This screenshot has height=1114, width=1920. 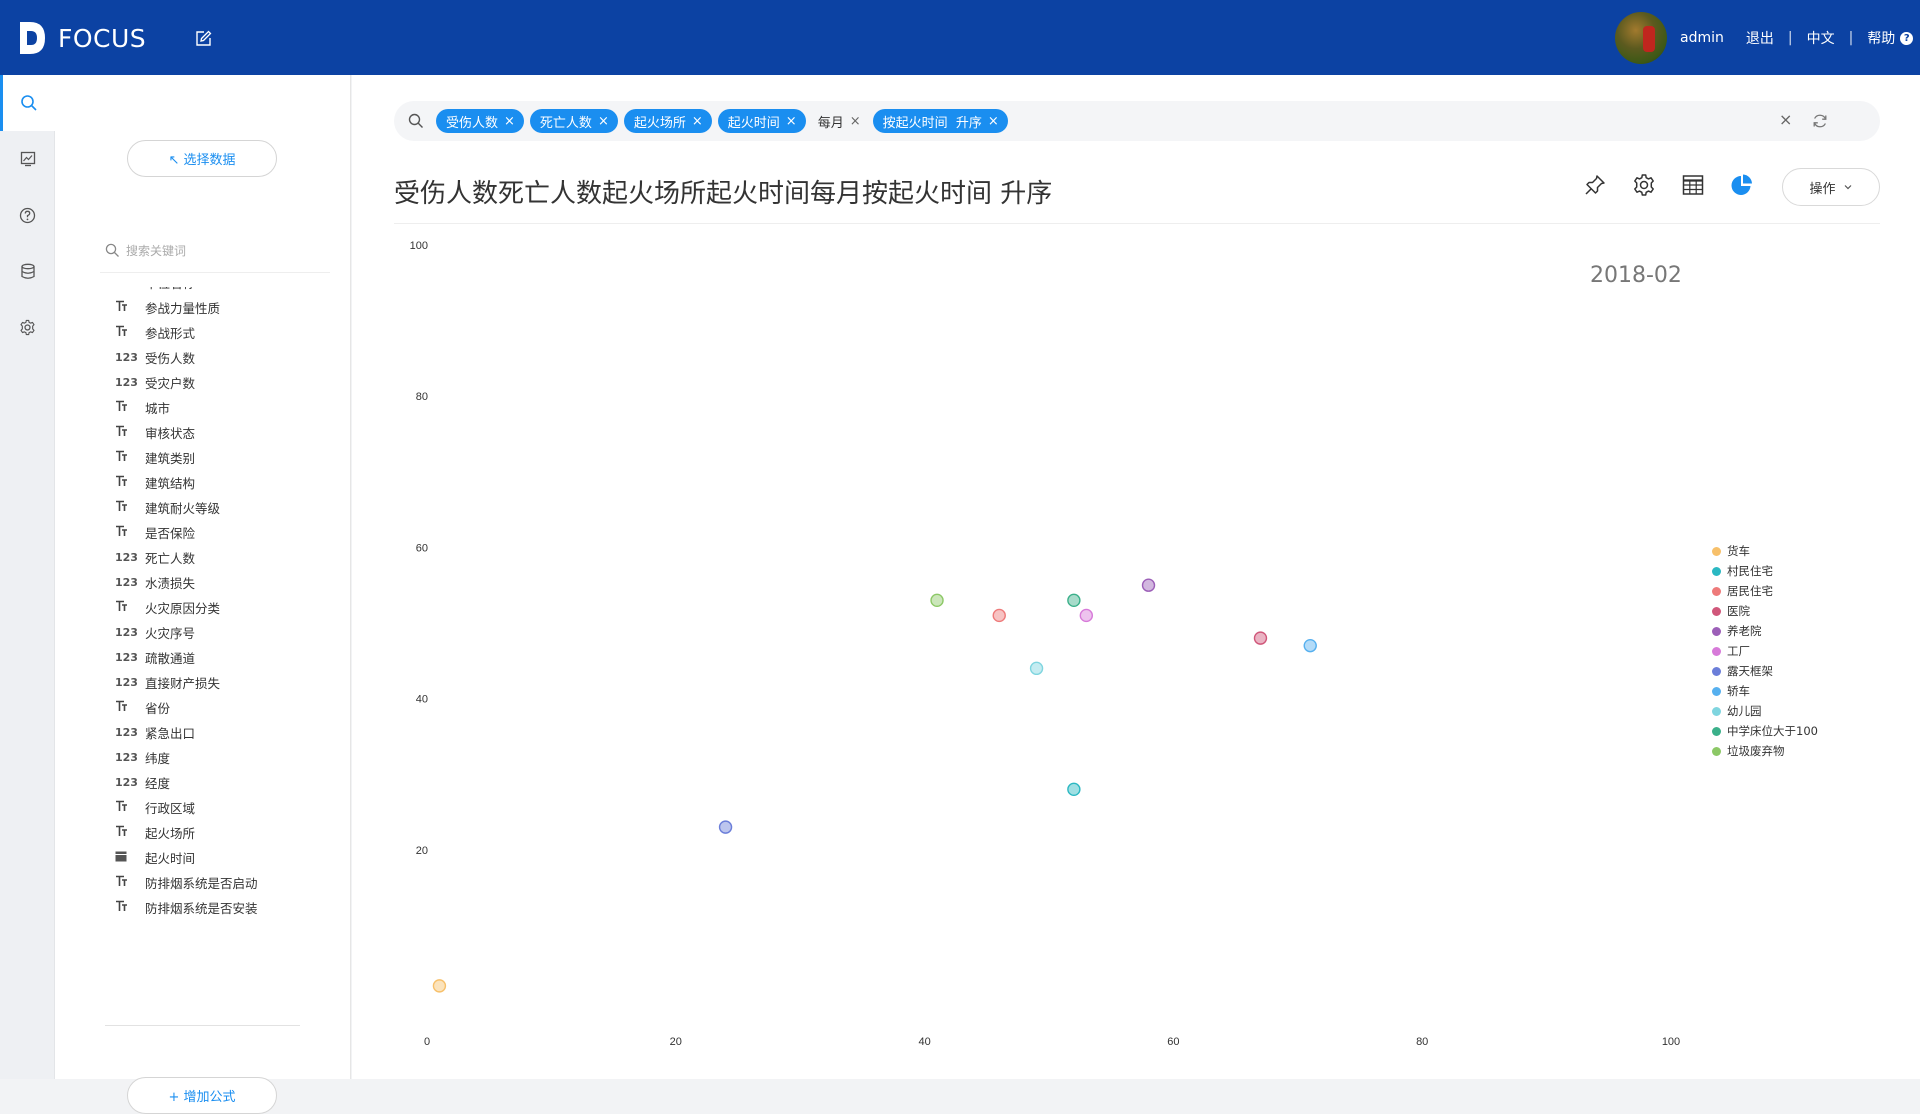 I want to click on field-name: 疏散通道, so click(x=170, y=658).